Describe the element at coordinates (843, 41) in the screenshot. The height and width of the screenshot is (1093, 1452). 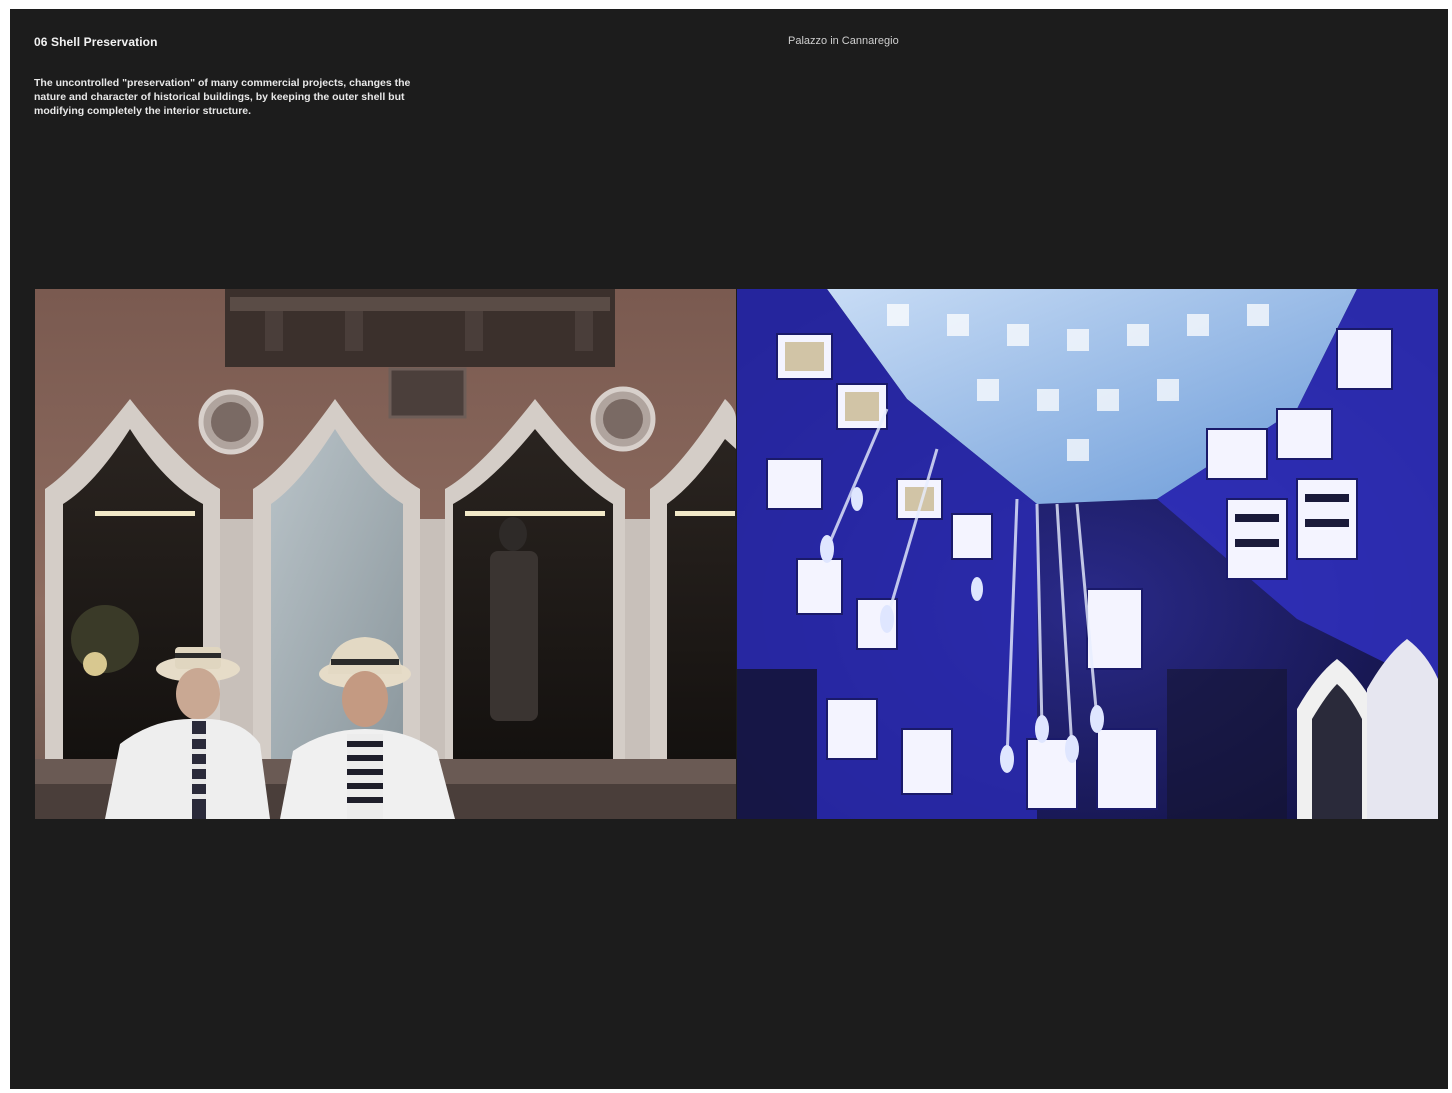
I see `image-caption: Palazzo in Cannaregio` at that location.